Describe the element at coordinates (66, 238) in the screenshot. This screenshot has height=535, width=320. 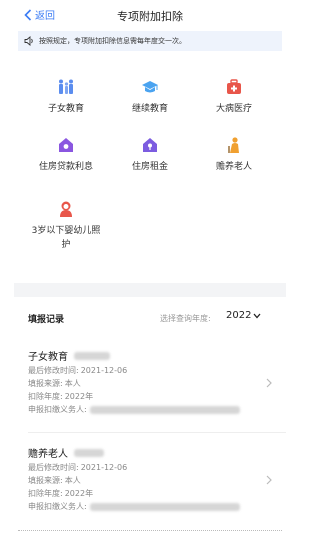
I see `category-label: 3岁以下婴幼儿照 护` at that location.